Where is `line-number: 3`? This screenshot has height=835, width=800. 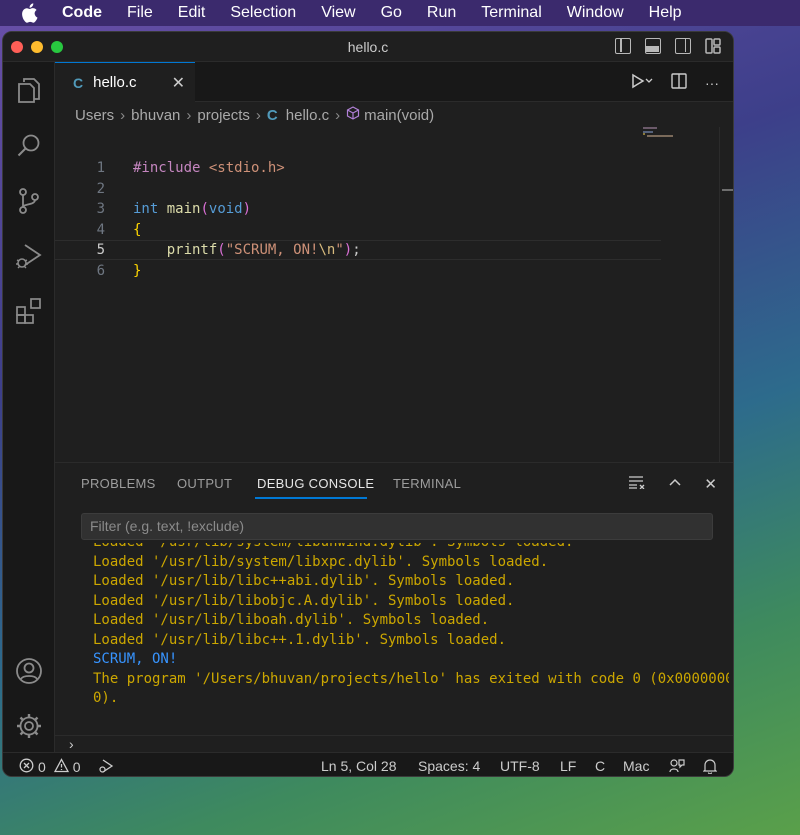
line-number: 3 is located at coordinates (100, 209).